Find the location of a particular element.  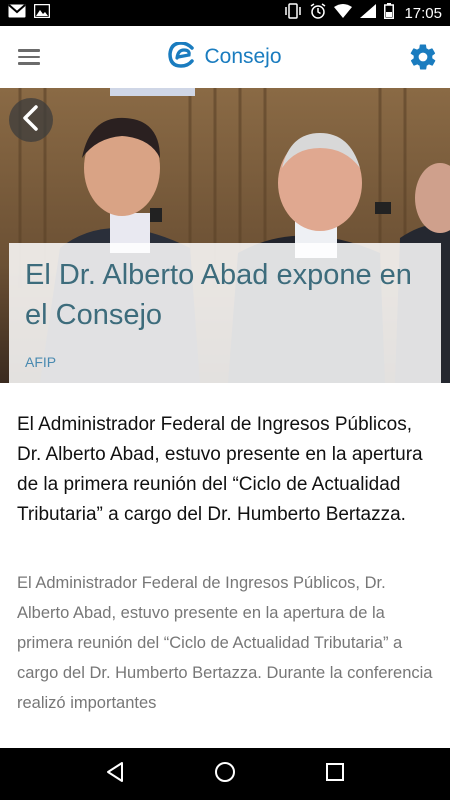

app-brand: Consejo is located at coordinates (225, 56).